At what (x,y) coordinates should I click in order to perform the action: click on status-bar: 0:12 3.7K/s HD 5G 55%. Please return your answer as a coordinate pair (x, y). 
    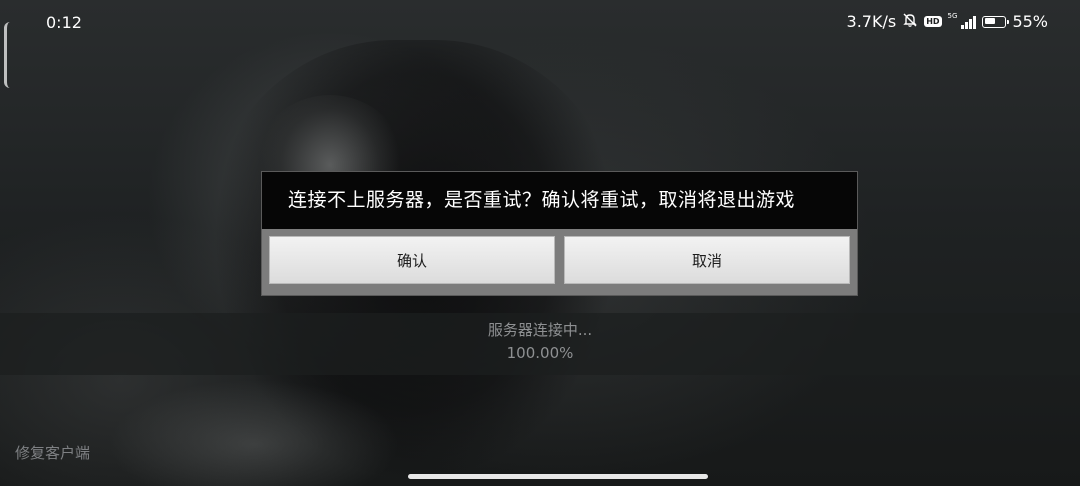
    Looking at the image, I should click on (540, 23).